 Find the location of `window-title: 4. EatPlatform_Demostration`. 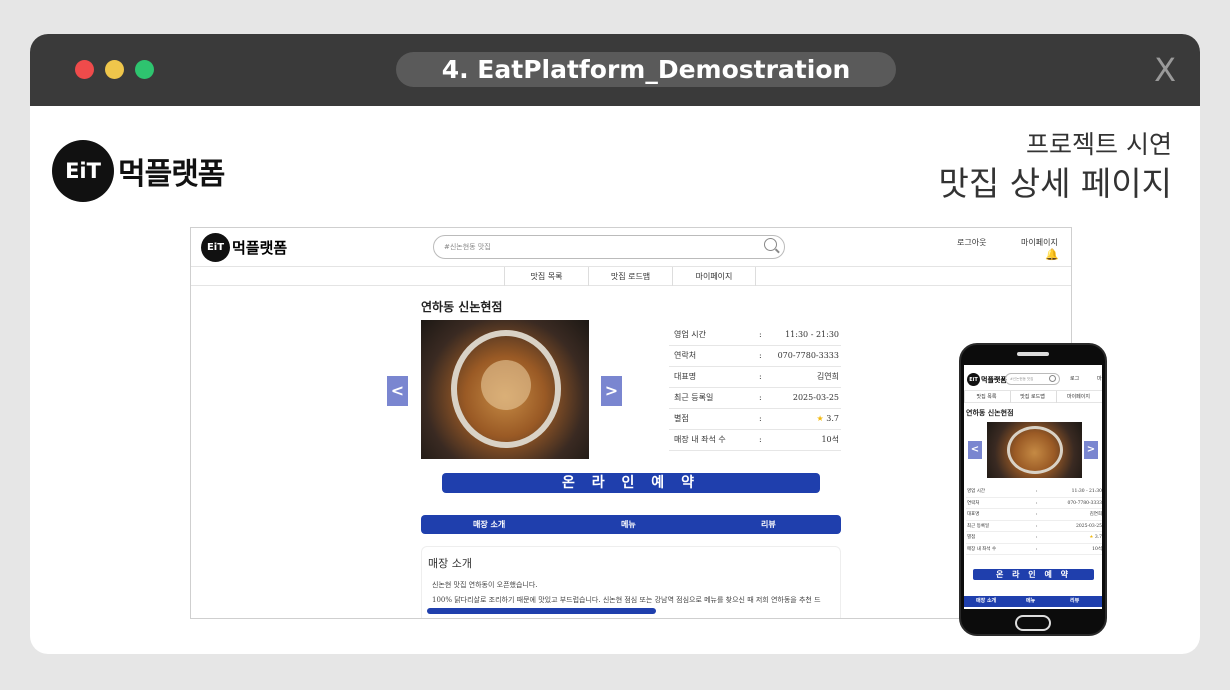

window-title: 4. EatPlatform_Demostration is located at coordinates (646, 69).